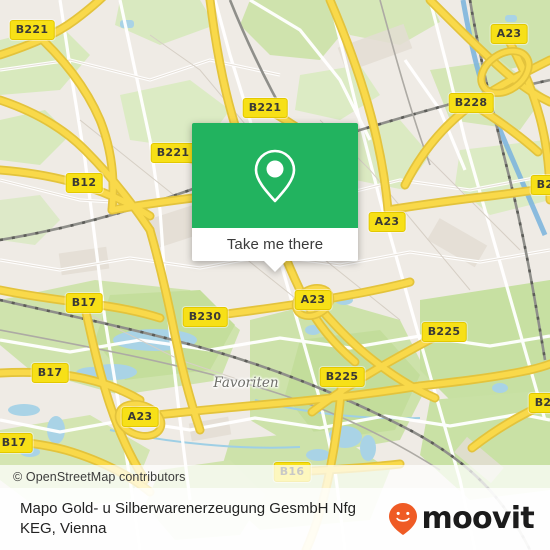  What do you see at coordinates (93, 477) in the screenshot?
I see `osm-attribution-text: © OpenStreetMap contributors` at bounding box center [93, 477].